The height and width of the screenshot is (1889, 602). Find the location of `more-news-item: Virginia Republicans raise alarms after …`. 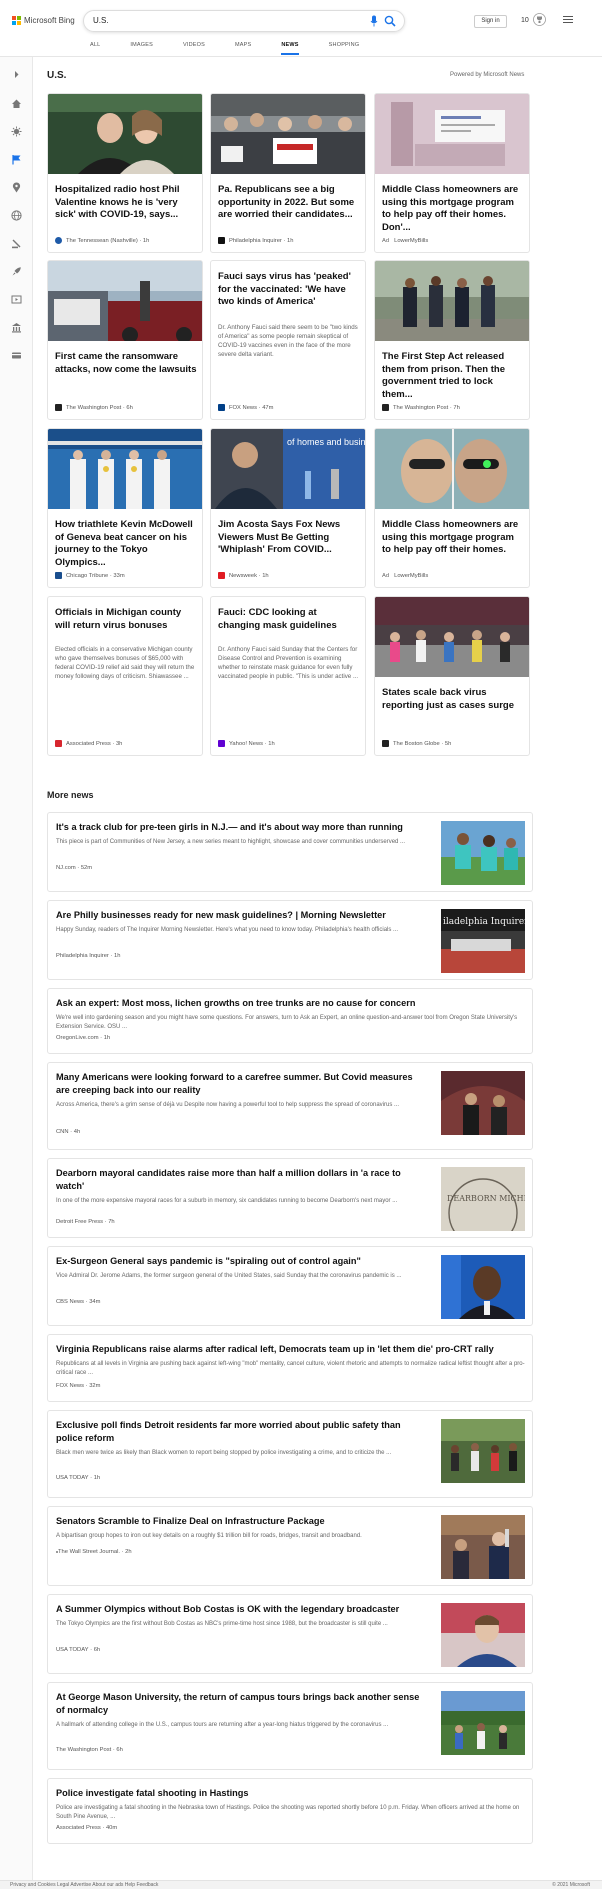

more-news-item: Virginia Republicans raise alarms after … is located at coordinates (290, 1368).